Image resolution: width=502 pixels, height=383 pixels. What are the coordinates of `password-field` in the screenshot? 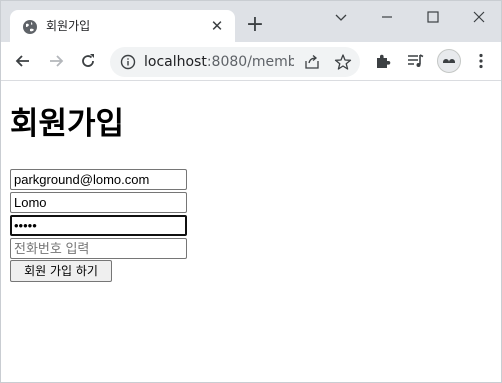 It's located at (98, 225).